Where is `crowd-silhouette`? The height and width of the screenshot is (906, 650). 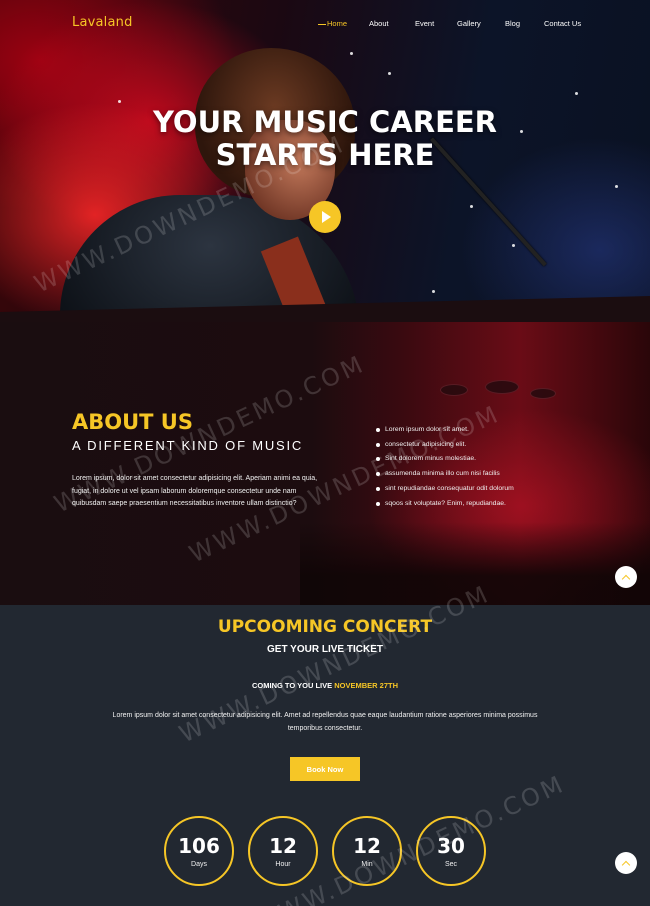 crowd-silhouette is located at coordinates (475, 563).